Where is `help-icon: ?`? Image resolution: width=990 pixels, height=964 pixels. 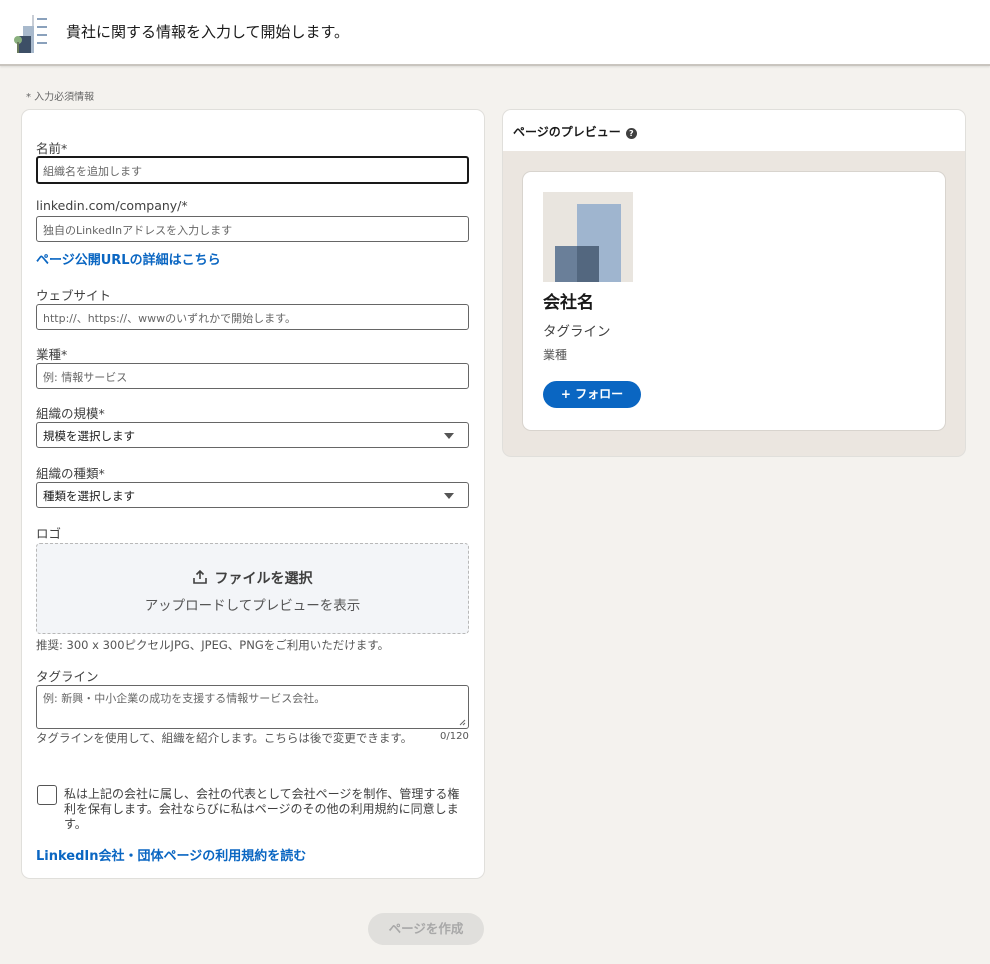 help-icon: ? is located at coordinates (631, 133).